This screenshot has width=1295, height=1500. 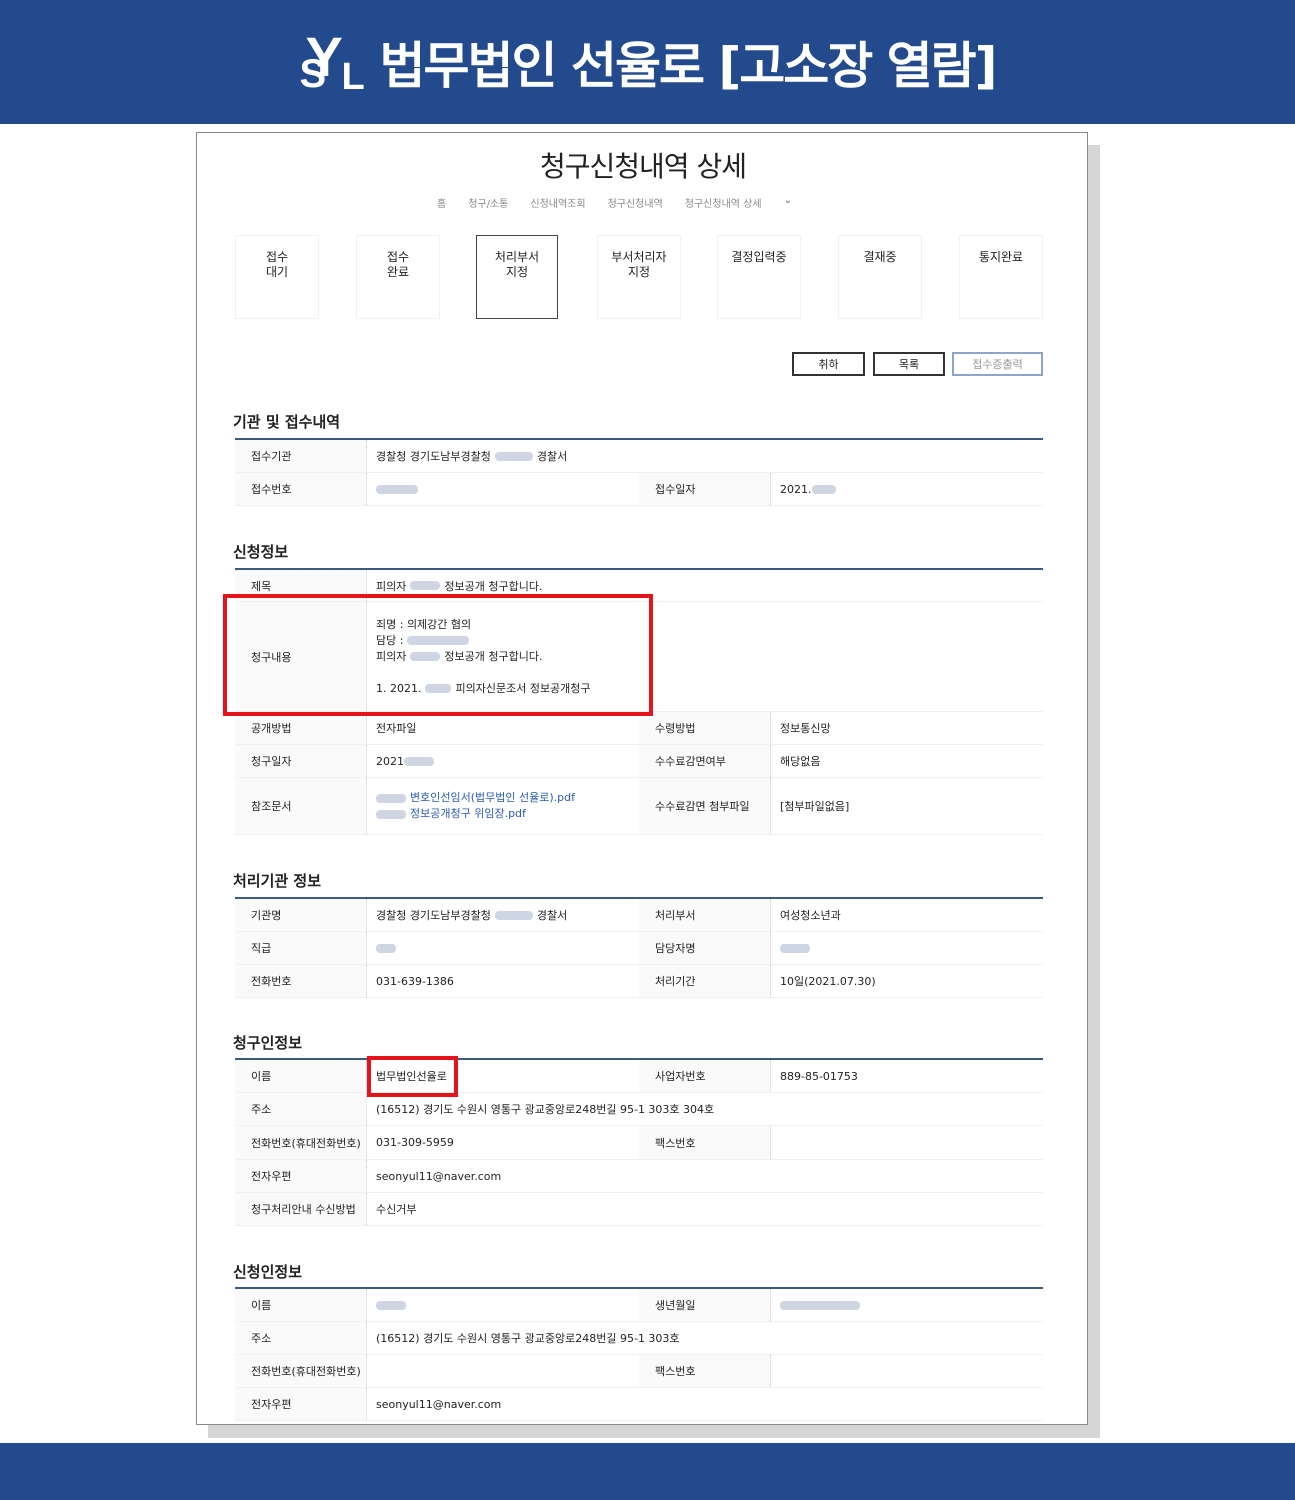 I want to click on firm-logo: Y S L, so click(x=332, y=61).